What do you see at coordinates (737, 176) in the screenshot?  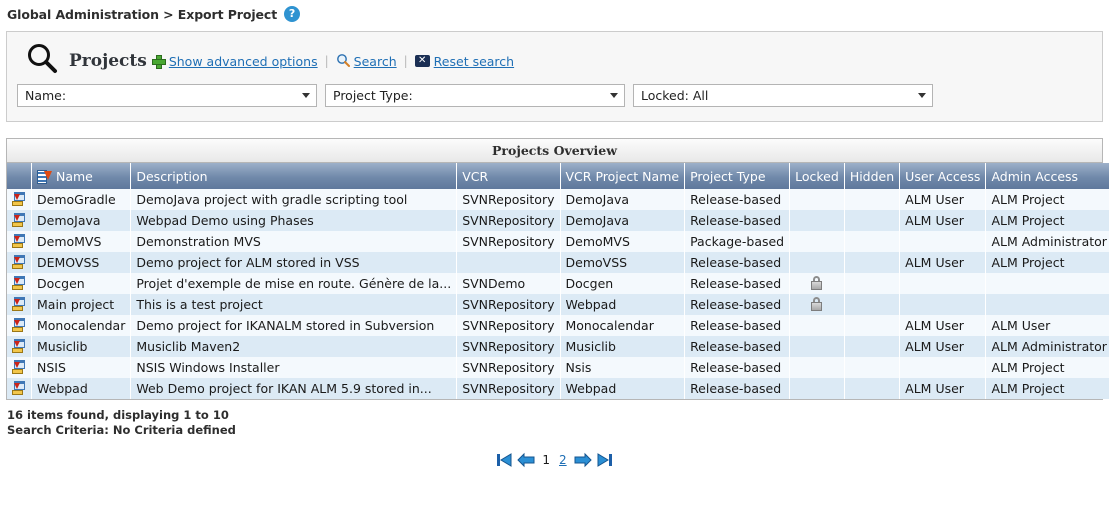 I see `column-header-project-type: Project Type` at bounding box center [737, 176].